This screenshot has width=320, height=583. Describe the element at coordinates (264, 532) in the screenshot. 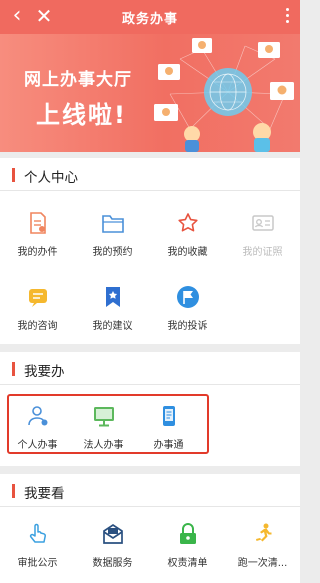

I see `runner-icon` at that location.